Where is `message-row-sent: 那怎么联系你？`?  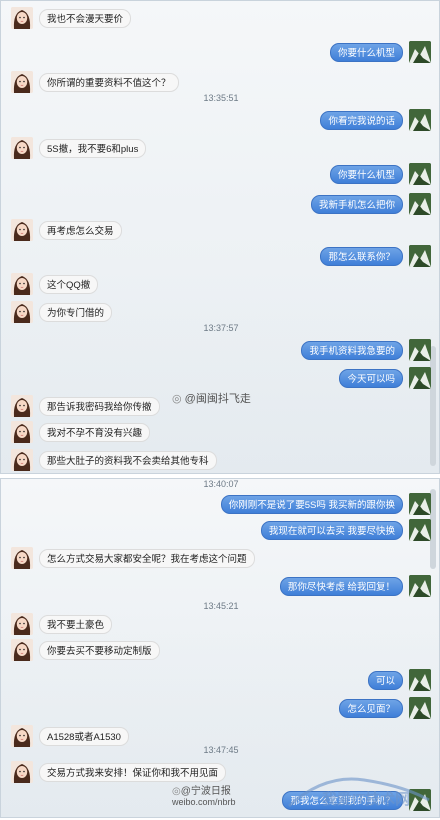
message-row-sent: 那怎么联系你？ is located at coordinates (216, 258).